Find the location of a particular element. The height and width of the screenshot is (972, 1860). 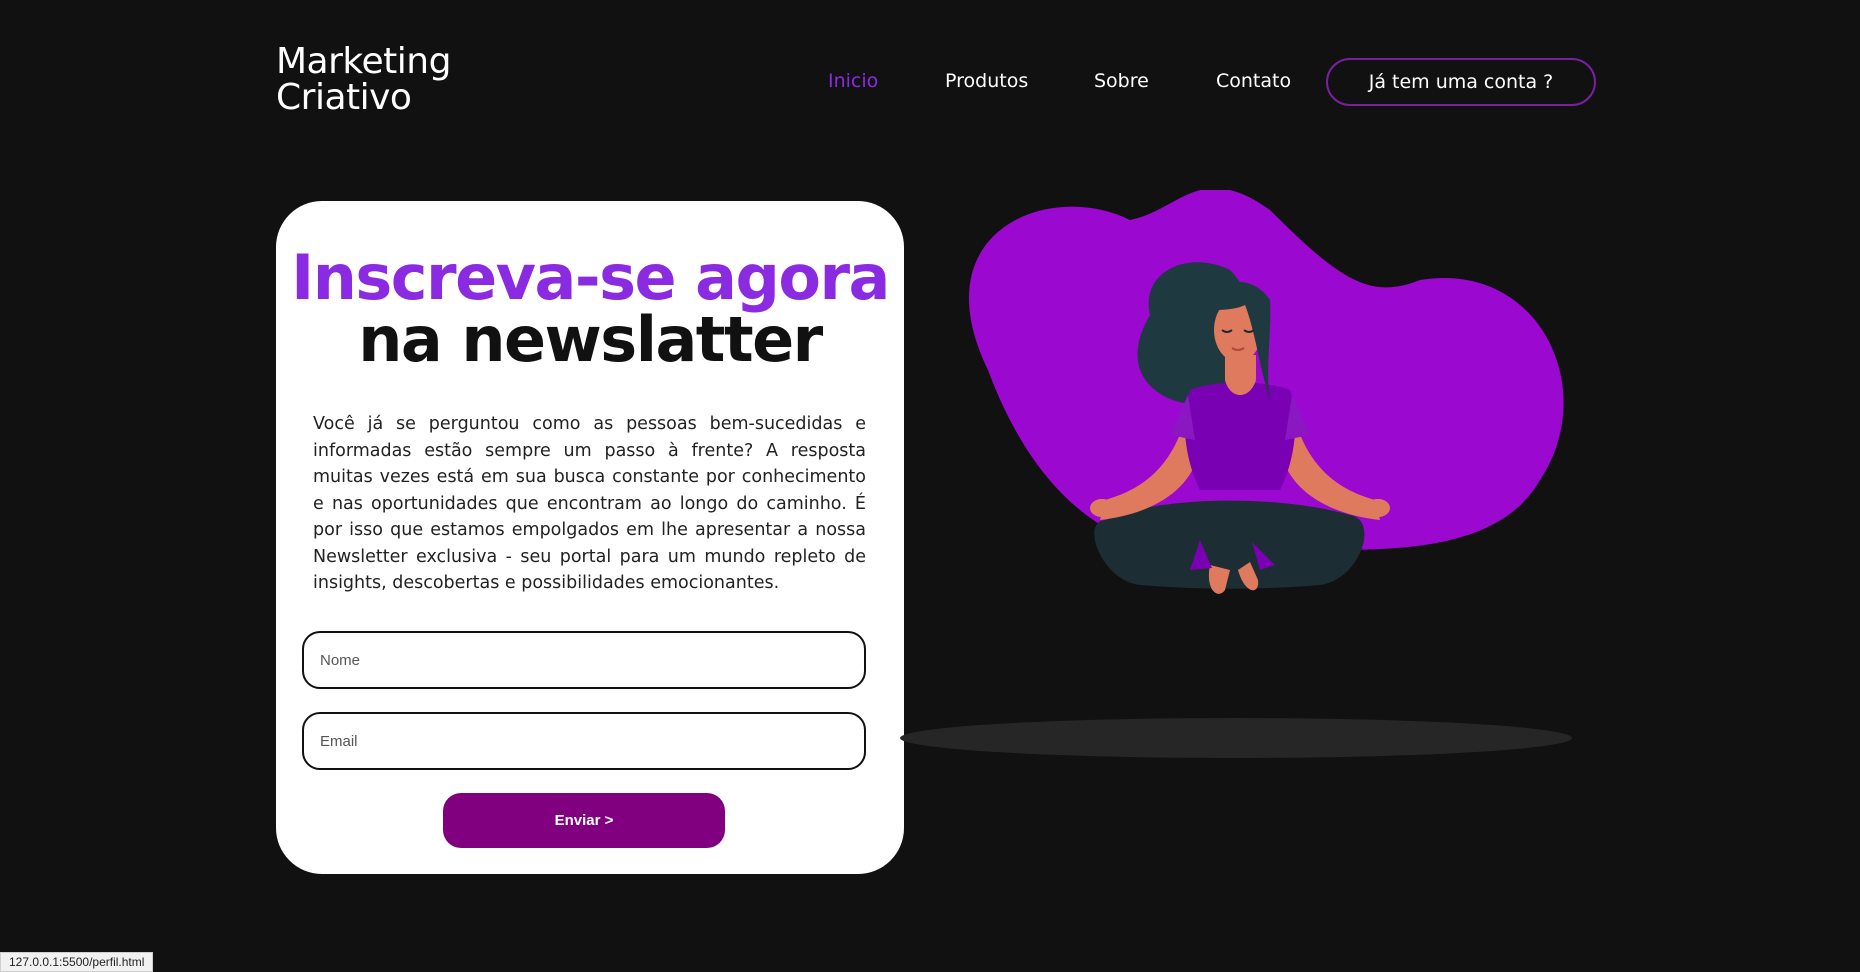

email-input is located at coordinates (584, 741).